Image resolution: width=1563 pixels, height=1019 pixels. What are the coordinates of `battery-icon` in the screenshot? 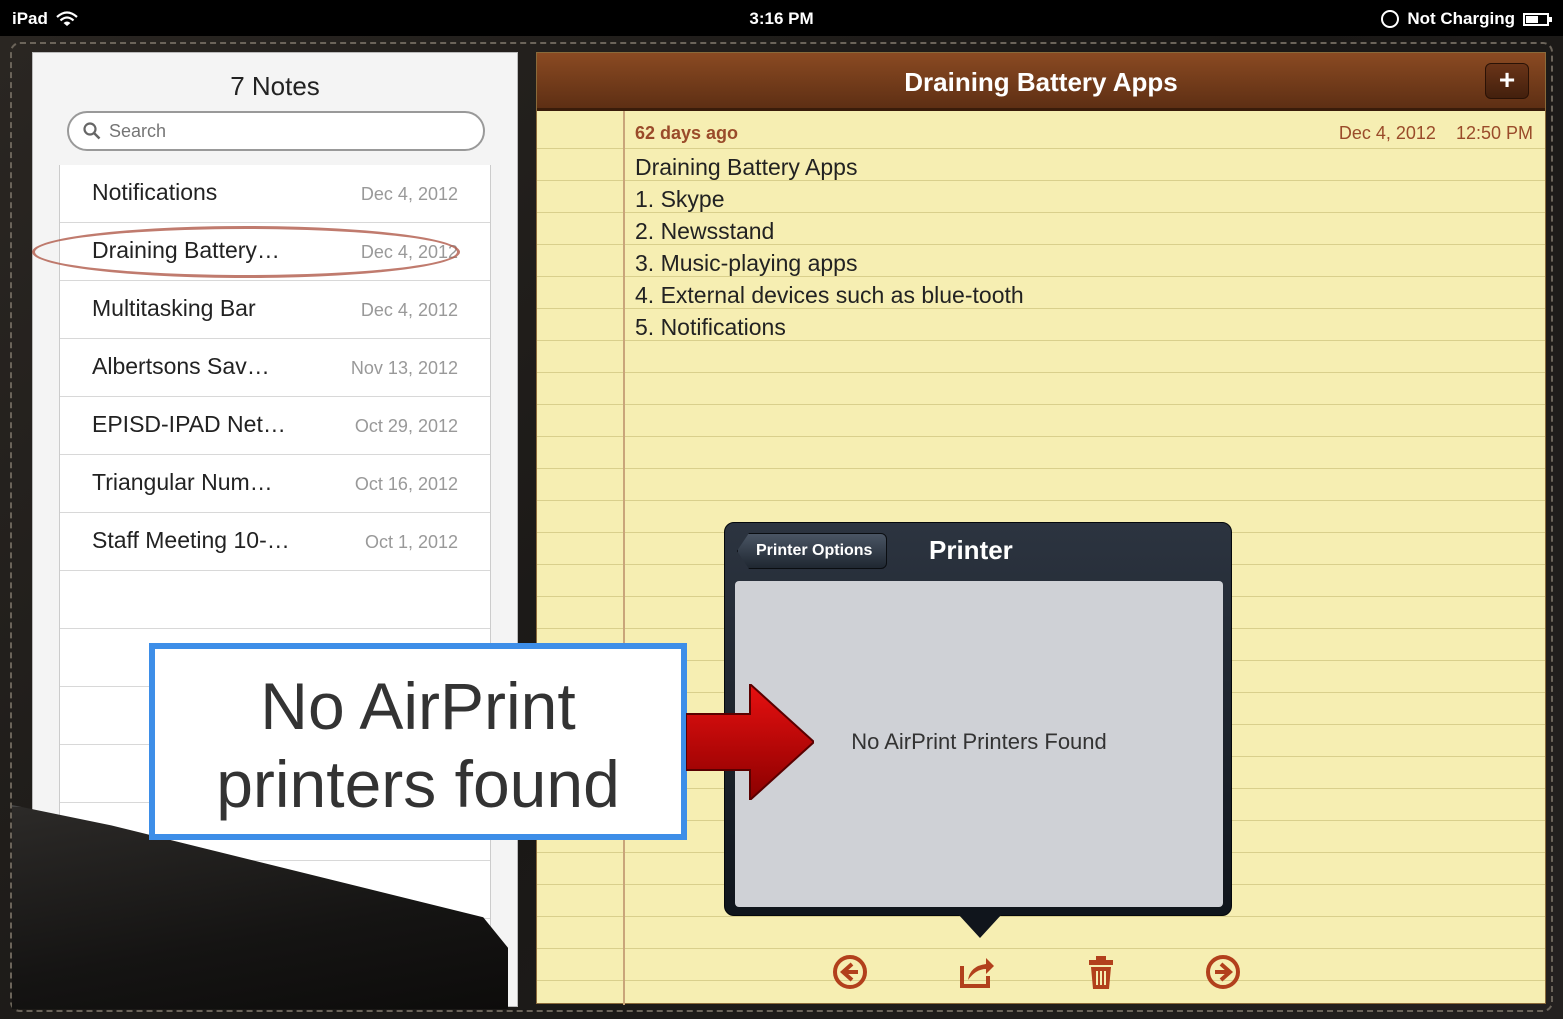 It's located at (1537, 19).